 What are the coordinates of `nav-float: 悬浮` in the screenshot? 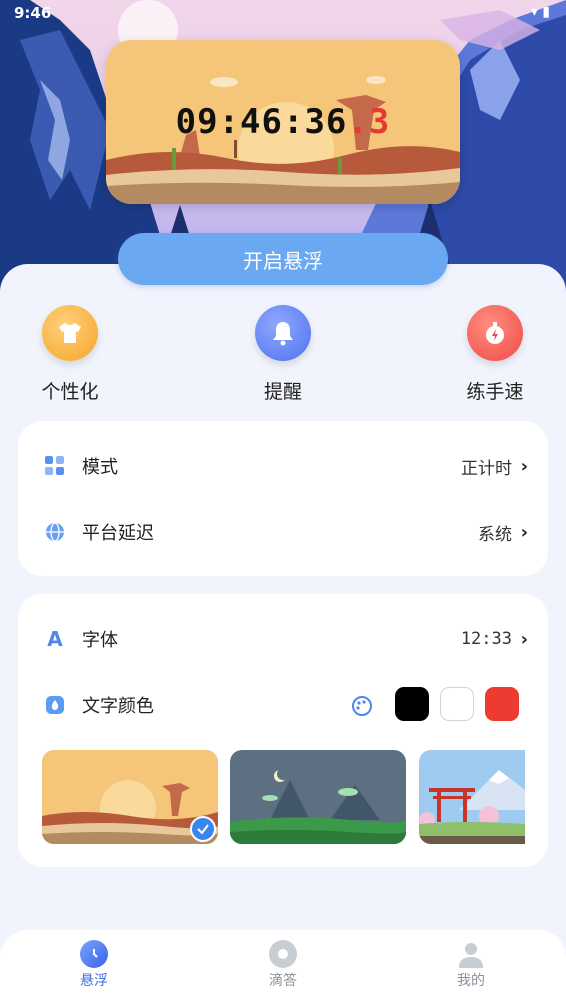 It's located at (94, 965).